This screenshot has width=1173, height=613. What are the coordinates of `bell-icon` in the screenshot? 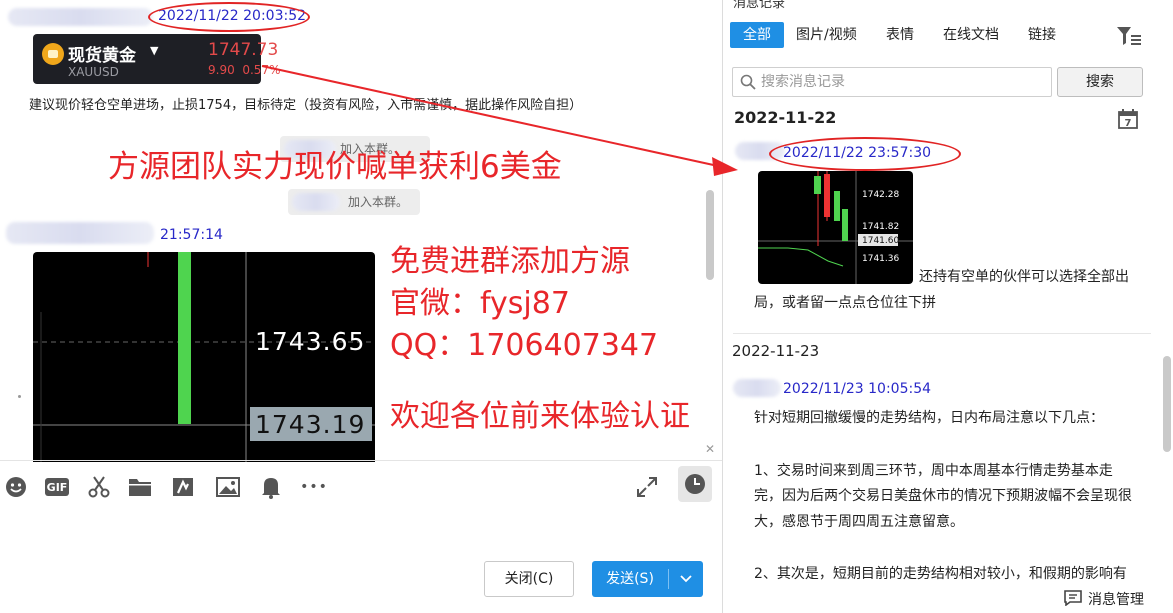 It's located at (271, 487).